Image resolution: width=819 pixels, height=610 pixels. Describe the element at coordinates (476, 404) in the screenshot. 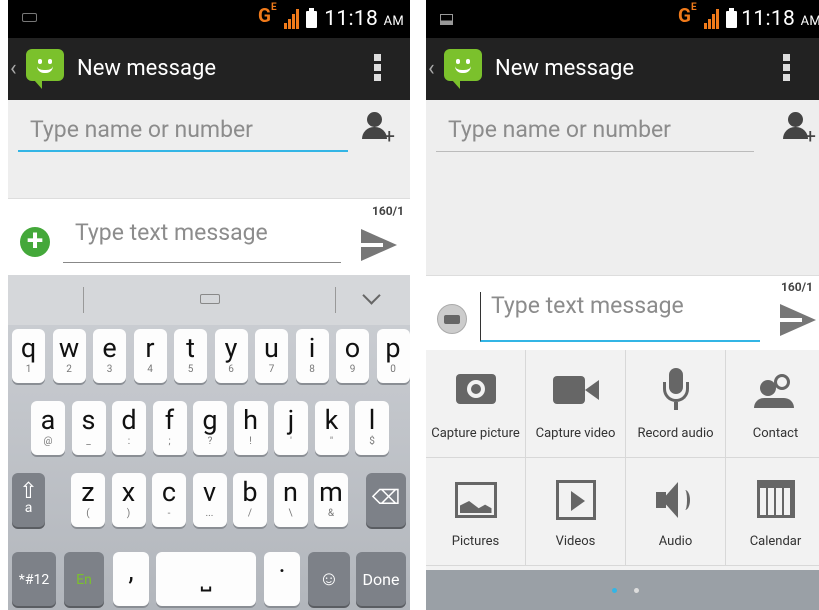

I see `attach-capture-picture: Capture picture` at that location.